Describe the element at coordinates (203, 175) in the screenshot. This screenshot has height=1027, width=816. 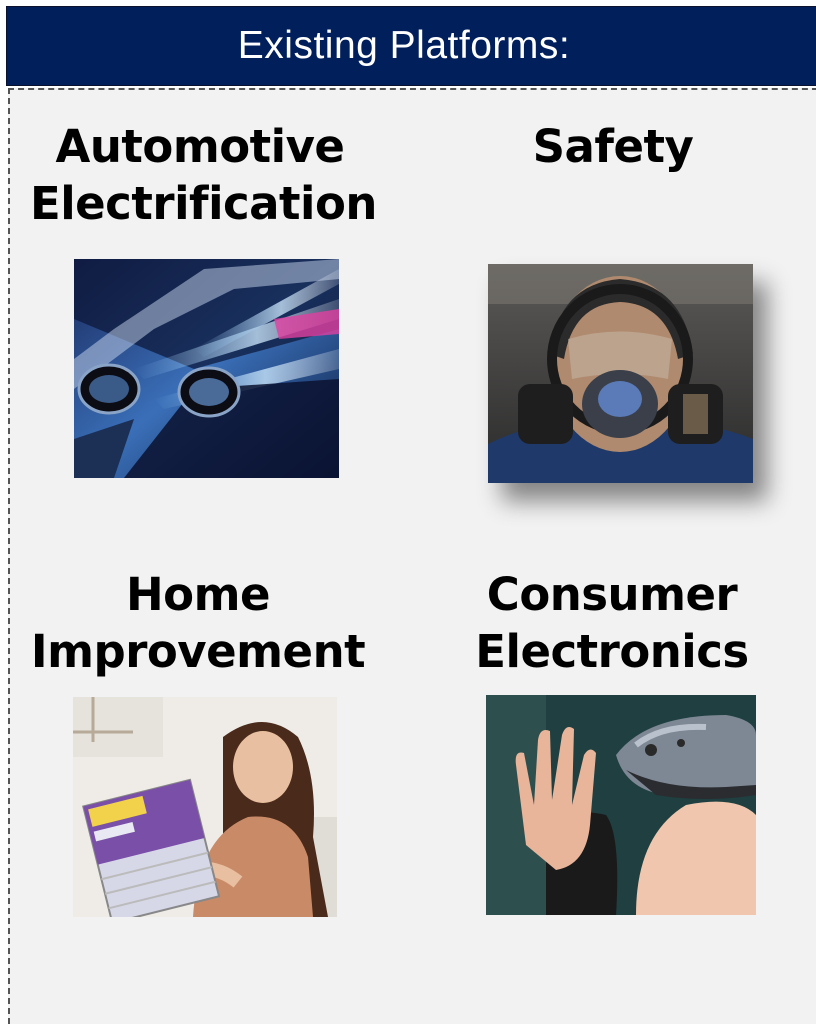
I see `platform-title-automotive: Automotive Electrification` at that location.